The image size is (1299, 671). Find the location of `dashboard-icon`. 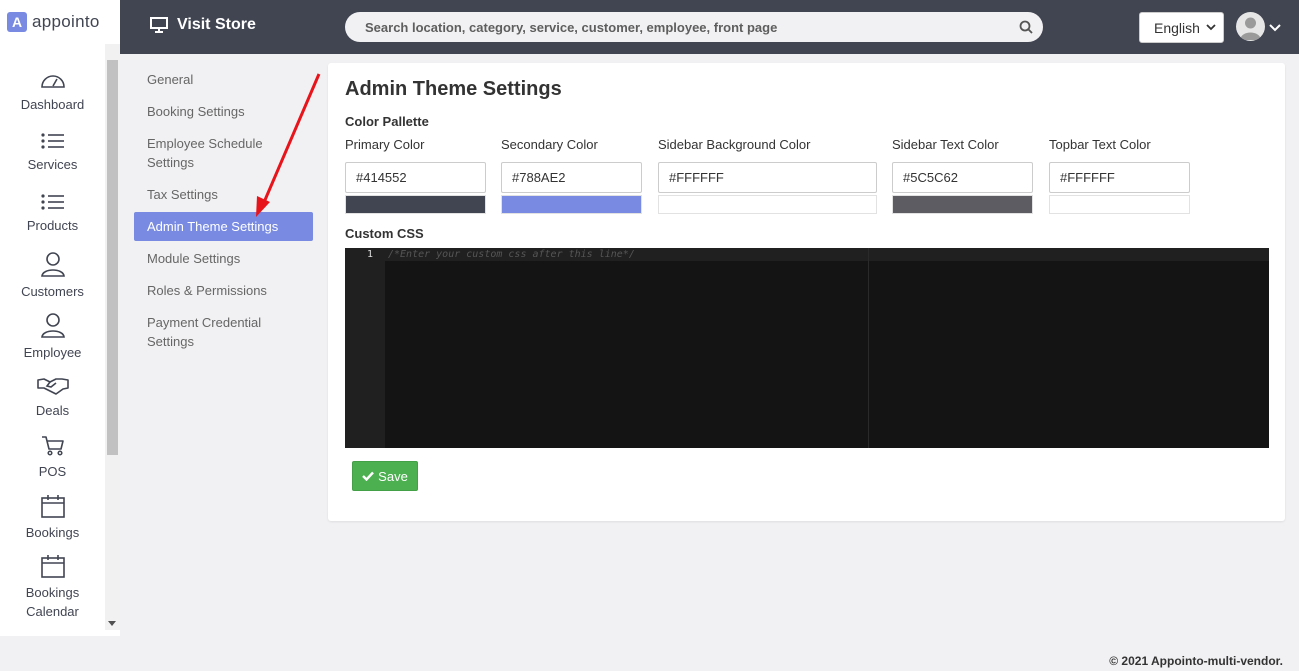

dashboard-icon is located at coordinates (52, 81).